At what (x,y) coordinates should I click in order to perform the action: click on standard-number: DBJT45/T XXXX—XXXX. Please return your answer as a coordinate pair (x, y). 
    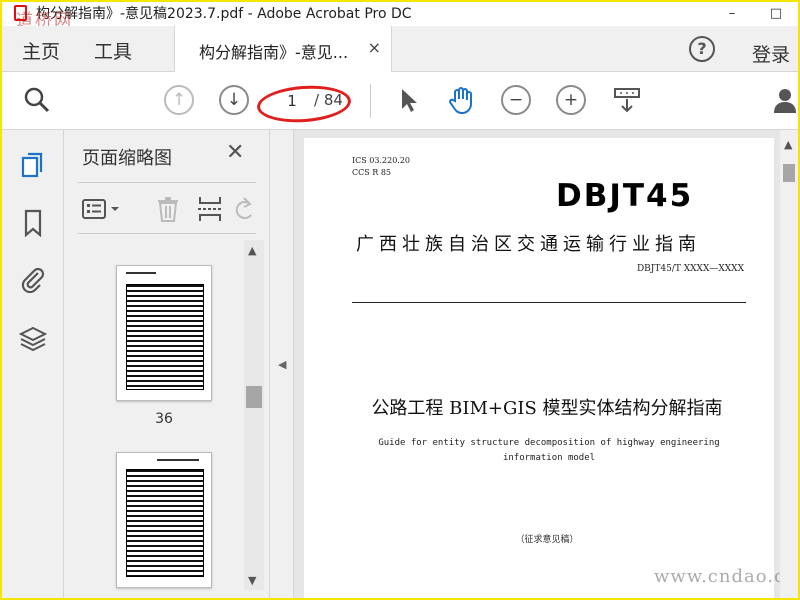
    Looking at the image, I should click on (690, 269).